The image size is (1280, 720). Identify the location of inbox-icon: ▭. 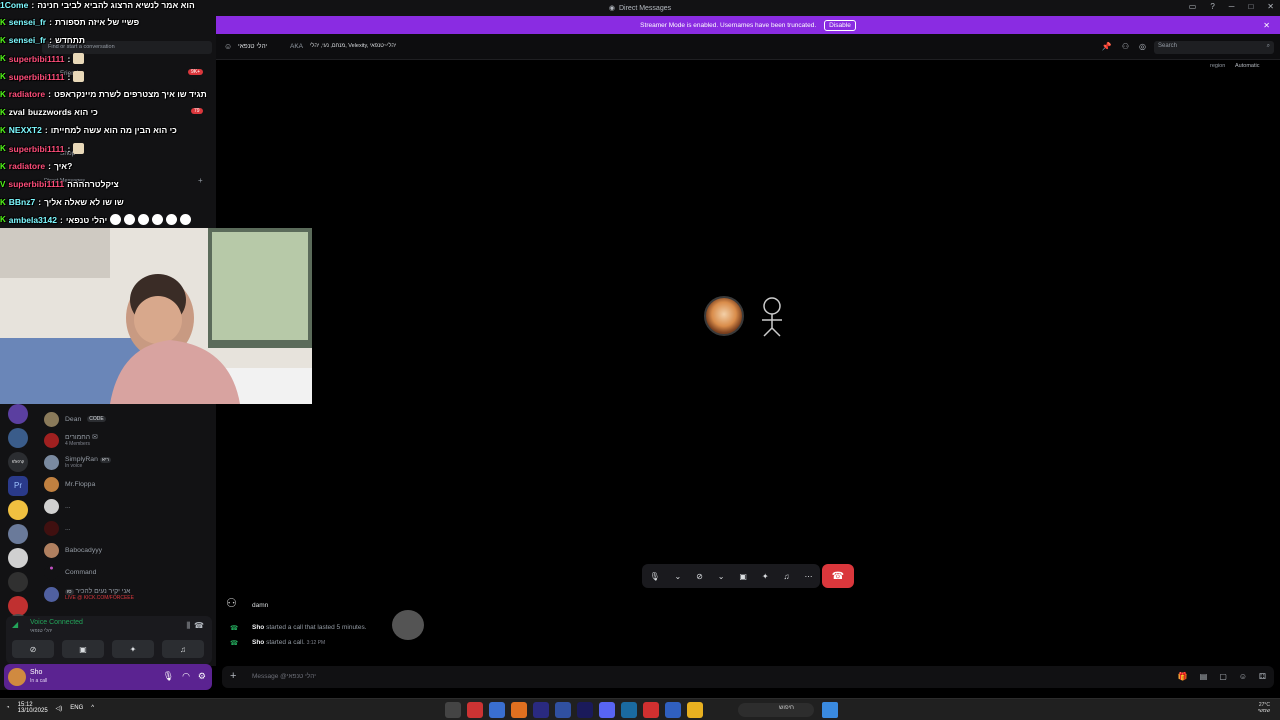
(1193, 6).